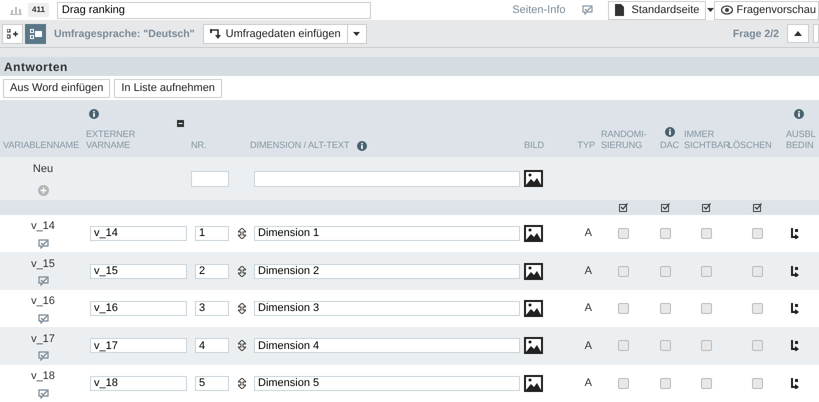  What do you see at coordinates (180, 123) in the screenshot?
I see `collapse-icon` at bounding box center [180, 123].